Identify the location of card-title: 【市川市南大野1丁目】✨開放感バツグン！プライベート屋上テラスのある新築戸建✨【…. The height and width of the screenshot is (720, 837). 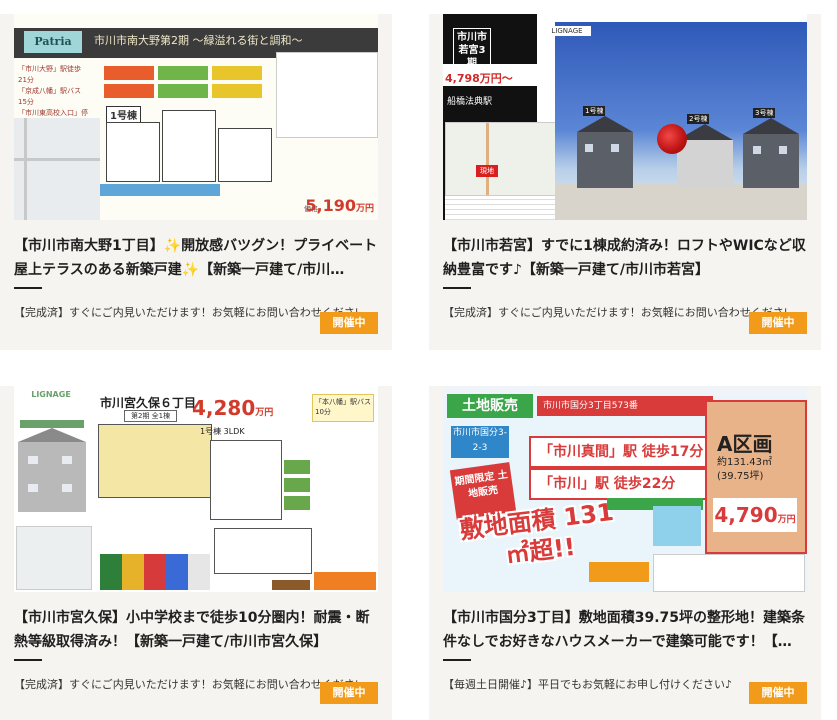
(196, 258).